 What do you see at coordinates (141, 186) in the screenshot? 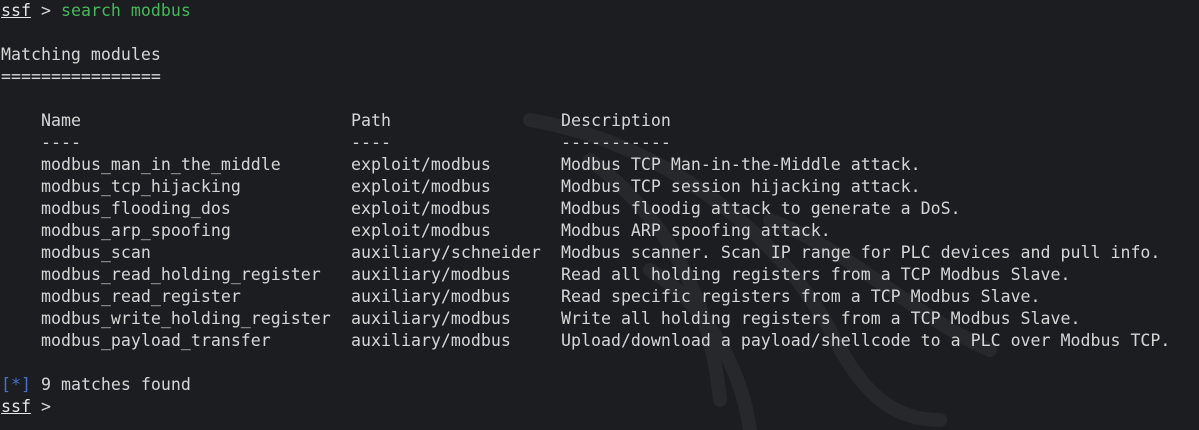
I see `module-name: modbus_tcp_hijacking` at bounding box center [141, 186].